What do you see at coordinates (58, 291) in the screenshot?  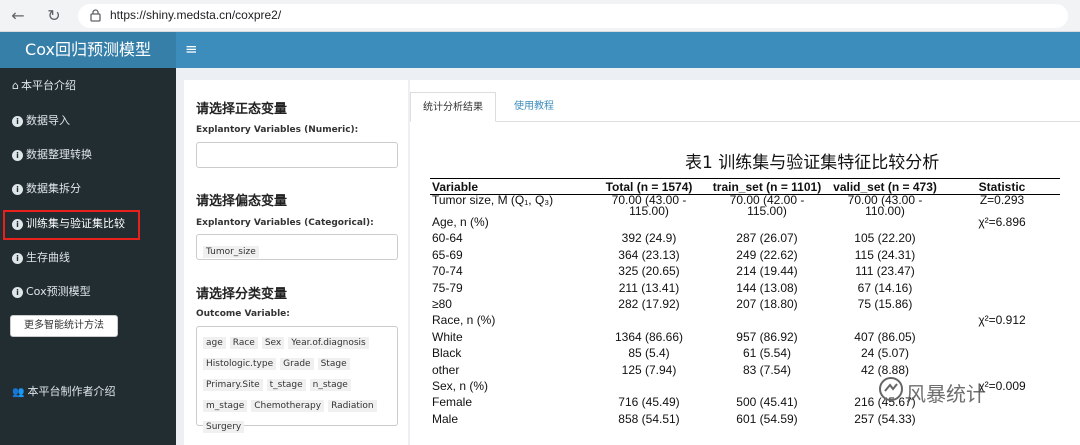 I see `sidebar-item-label: Cox预测模型` at bounding box center [58, 291].